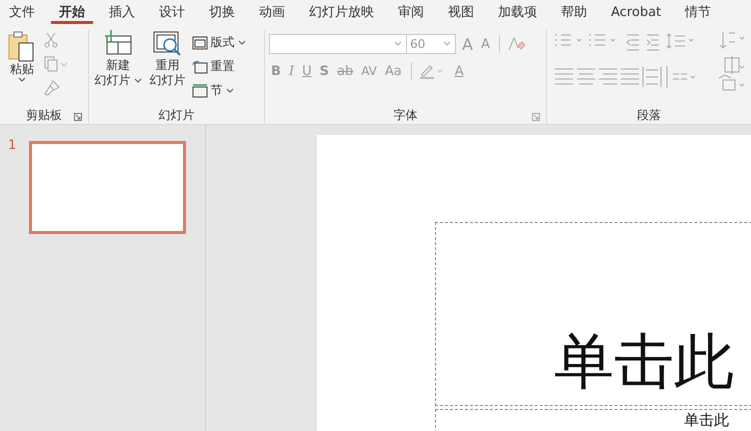 The height and width of the screenshot is (431, 751). I want to click on ribbon-tab: 设计, so click(172, 12).